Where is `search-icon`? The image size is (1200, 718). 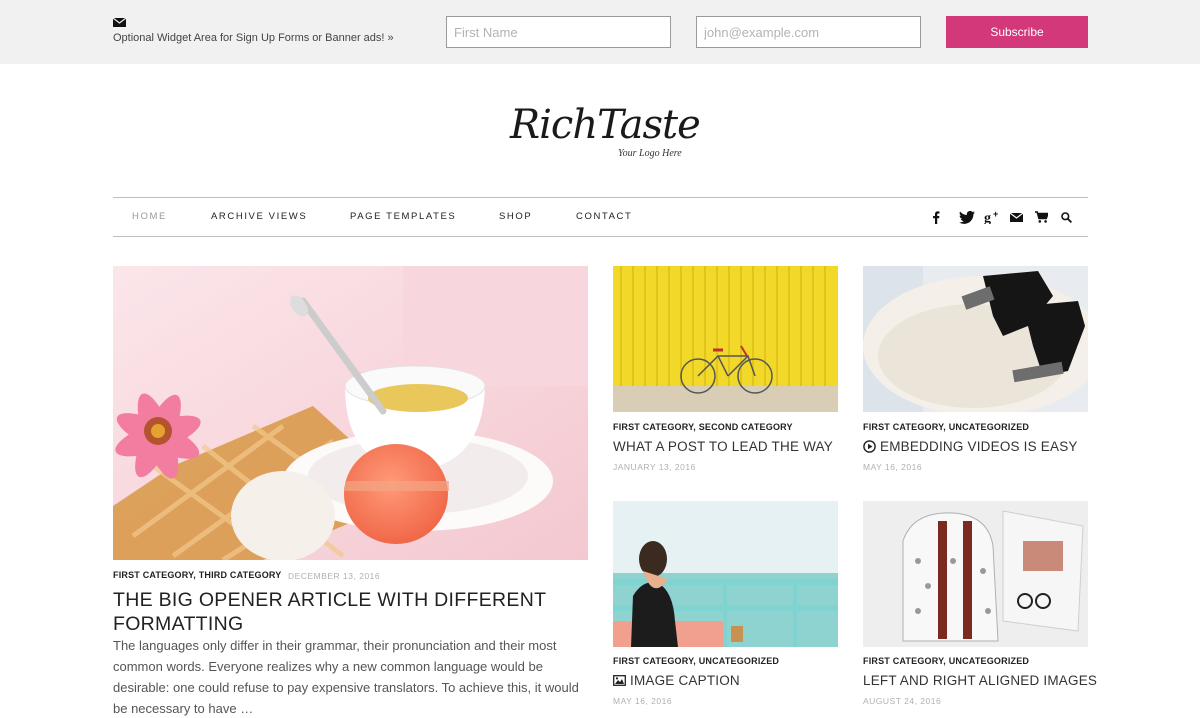 search-icon is located at coordinates (1066, 217).